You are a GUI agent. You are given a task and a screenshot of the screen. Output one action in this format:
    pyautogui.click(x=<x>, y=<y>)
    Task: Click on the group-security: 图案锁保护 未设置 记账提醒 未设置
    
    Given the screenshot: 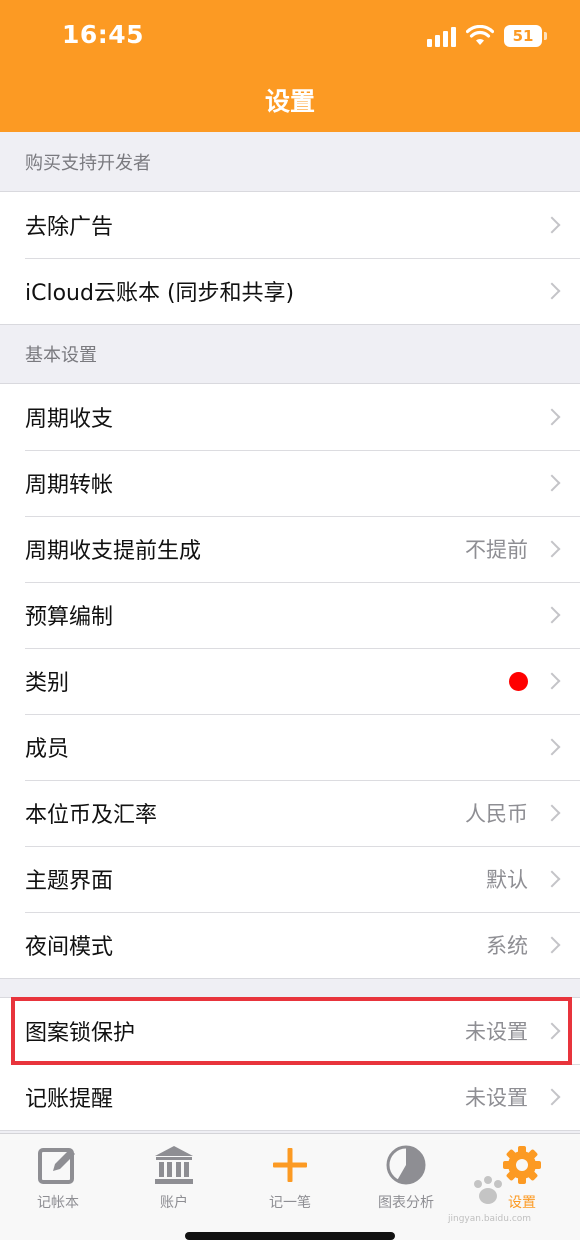 What is the action you would take?
    pyautogui.click(x=290, y=1064)
    